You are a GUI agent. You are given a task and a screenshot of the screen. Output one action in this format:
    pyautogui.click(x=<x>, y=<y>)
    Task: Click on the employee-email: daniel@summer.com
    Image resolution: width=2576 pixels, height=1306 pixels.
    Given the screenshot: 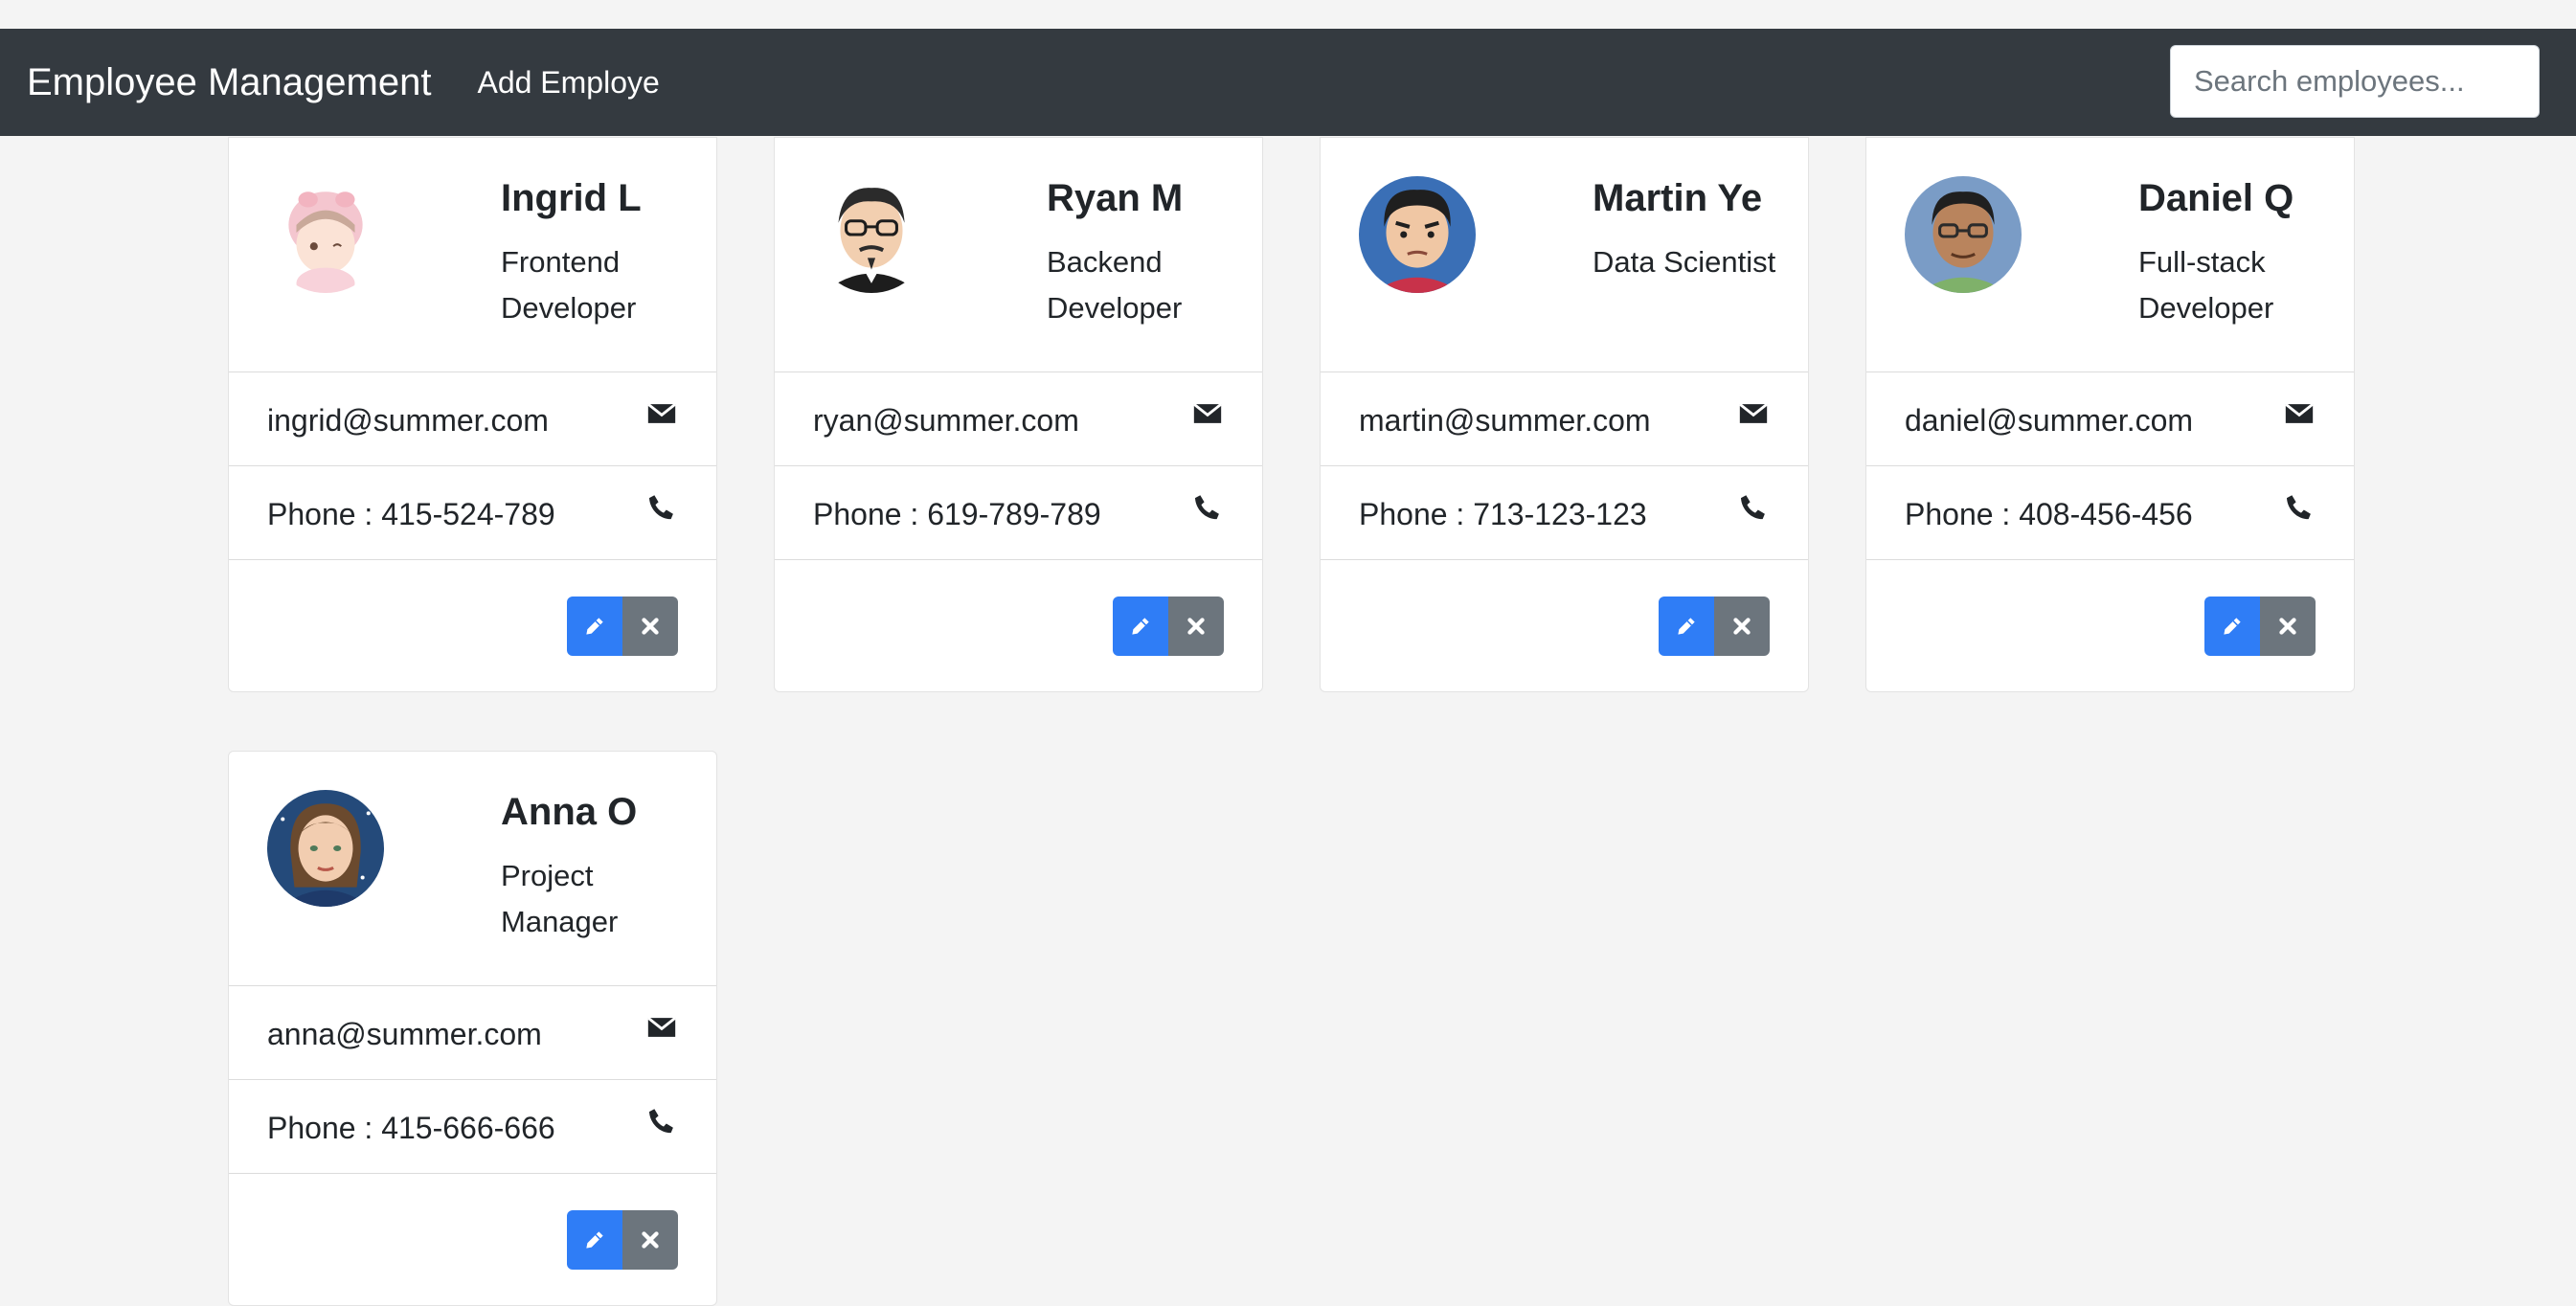 What is the action you would take?
    pyautogui.click(x=2049, y=420)
    